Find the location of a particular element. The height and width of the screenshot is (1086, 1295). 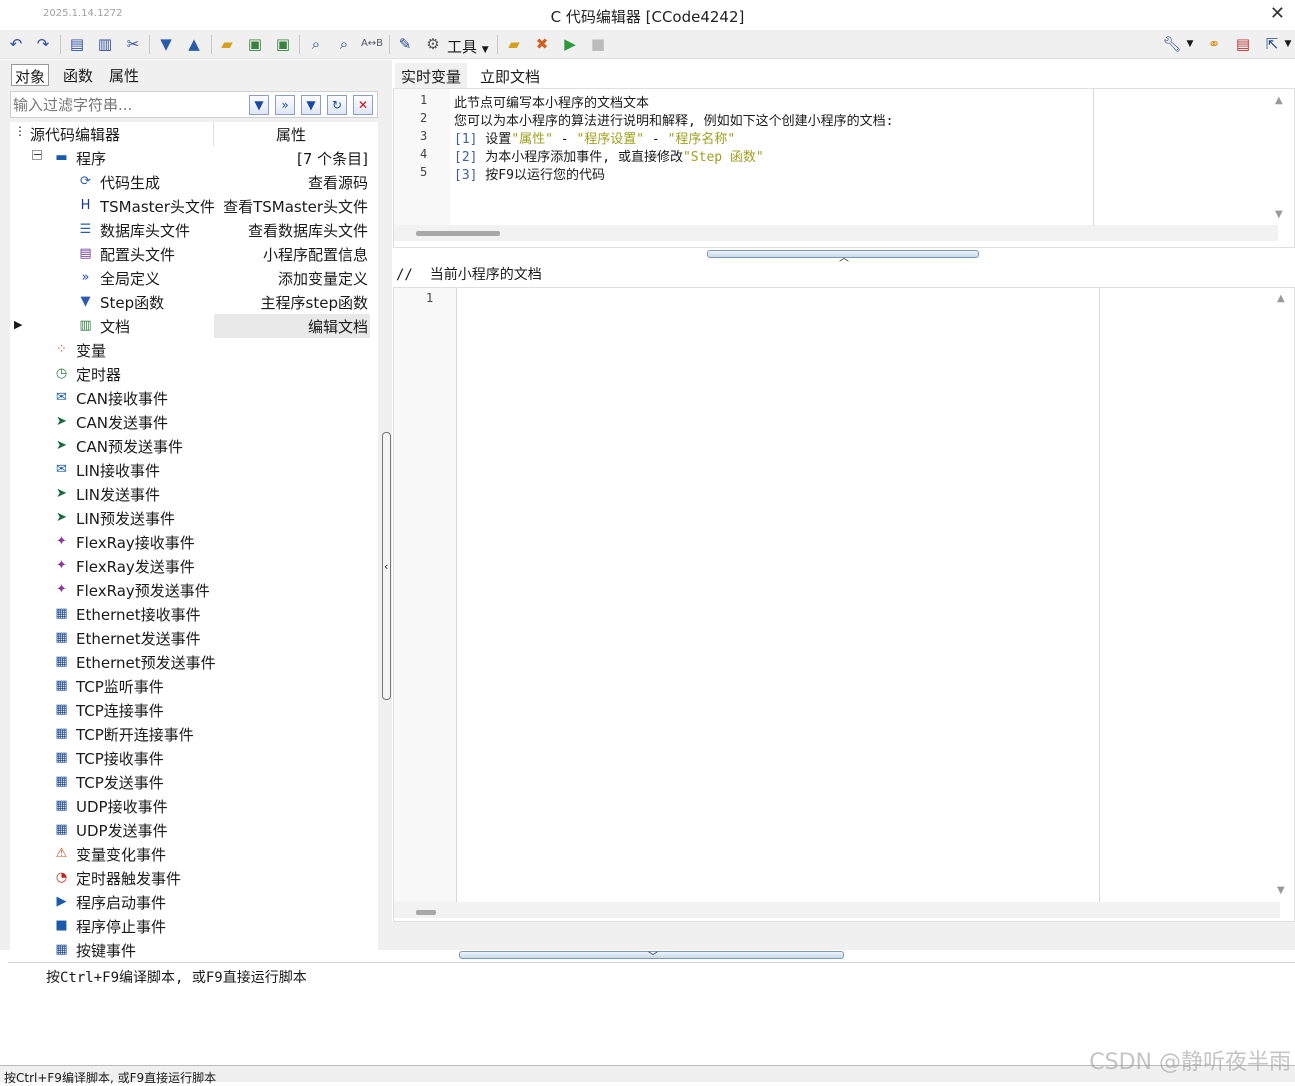

move-down-icon: ▼ is located at coordinates (166, 44).